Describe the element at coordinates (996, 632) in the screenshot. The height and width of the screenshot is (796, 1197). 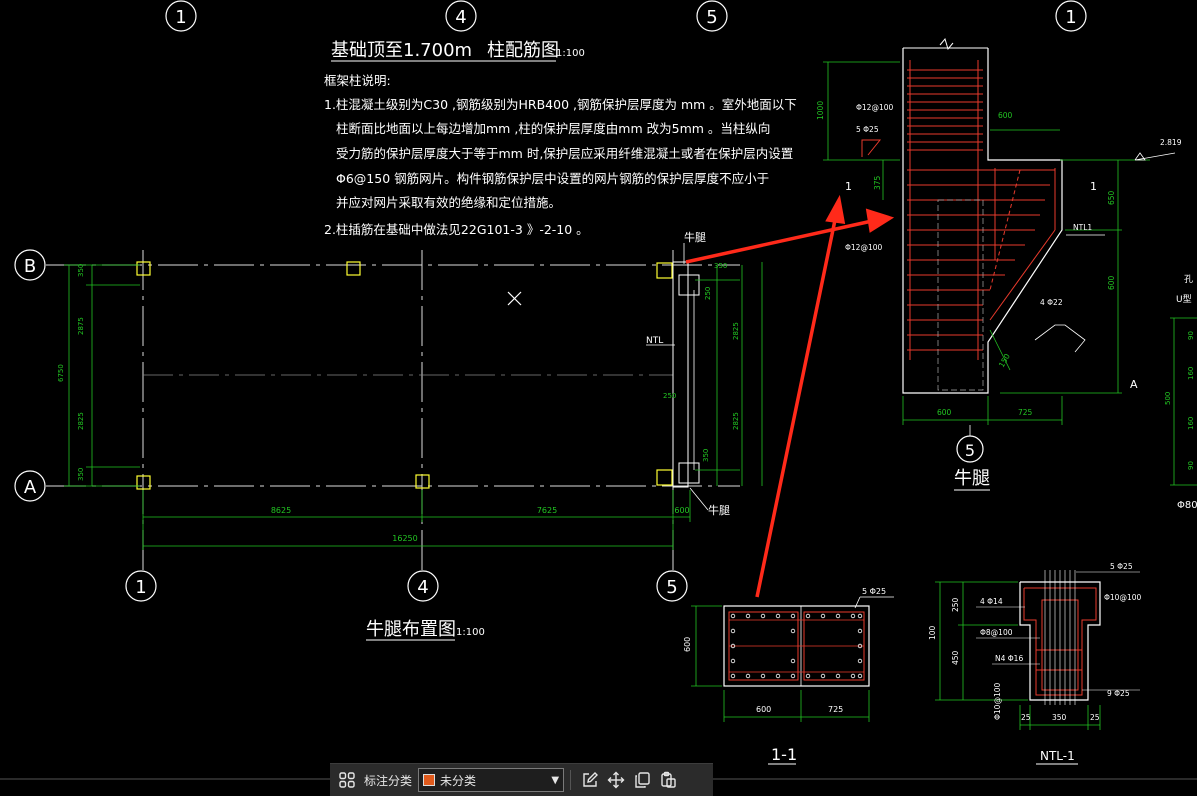
I see `svg-text: Φ8@100` at that location.